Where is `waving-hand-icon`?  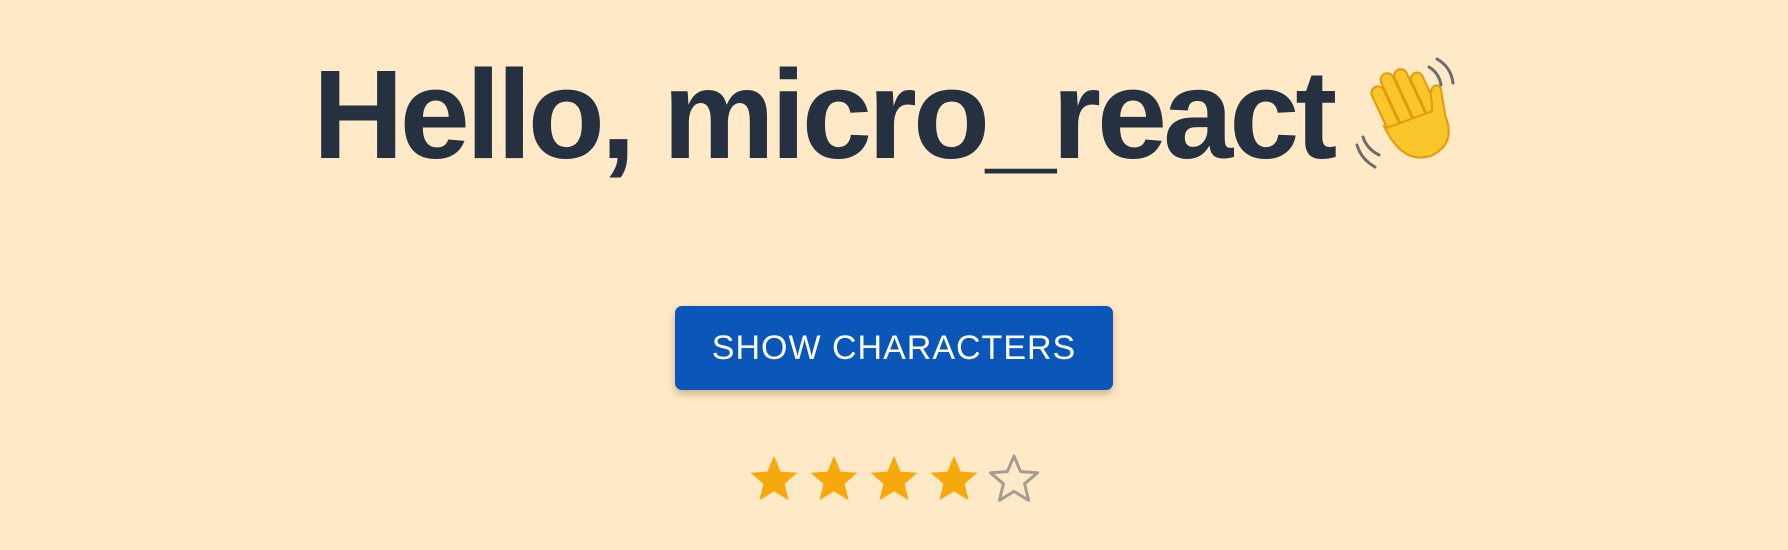 waving-hand-icon is located at coordinates (1405, 113).